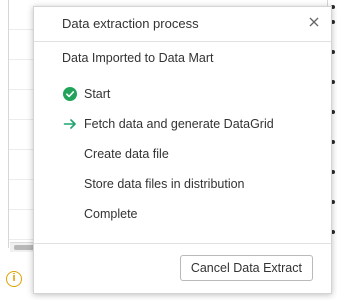  I want to click on step-start: Start, so click(168, 94).